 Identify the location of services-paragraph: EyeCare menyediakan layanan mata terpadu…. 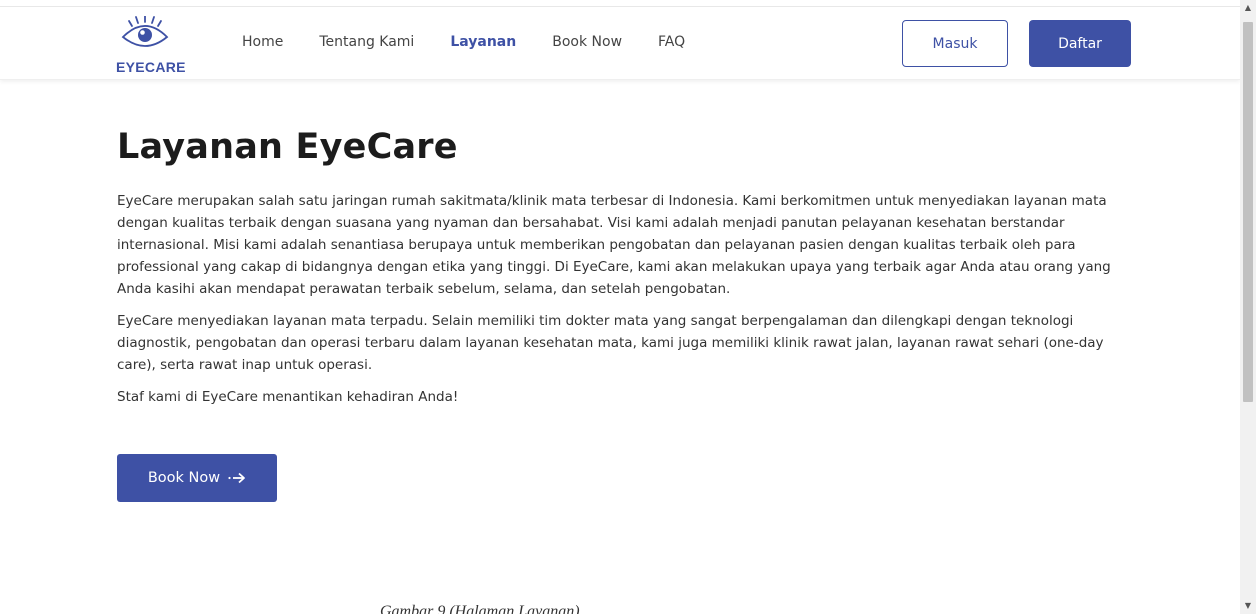
(610, 343).